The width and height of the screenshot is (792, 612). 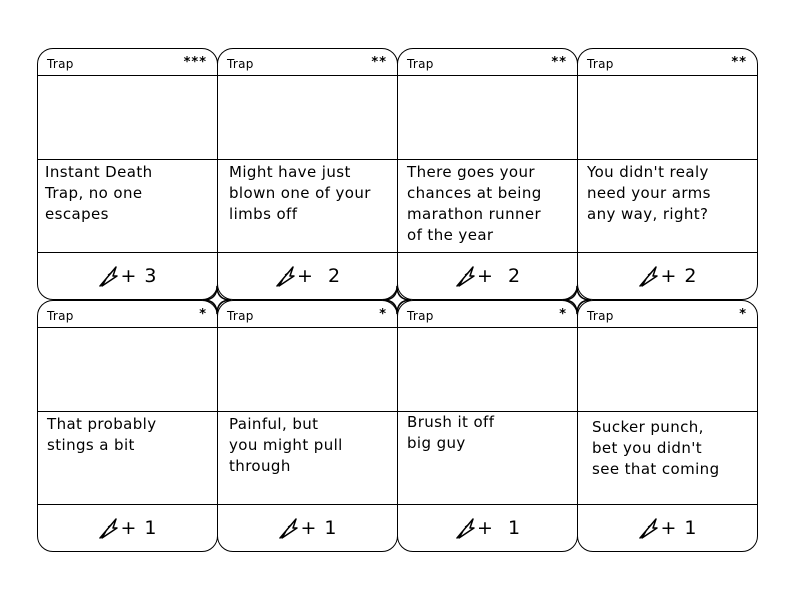 I want to click on card-stars: ***, so click(x=195, y=62).